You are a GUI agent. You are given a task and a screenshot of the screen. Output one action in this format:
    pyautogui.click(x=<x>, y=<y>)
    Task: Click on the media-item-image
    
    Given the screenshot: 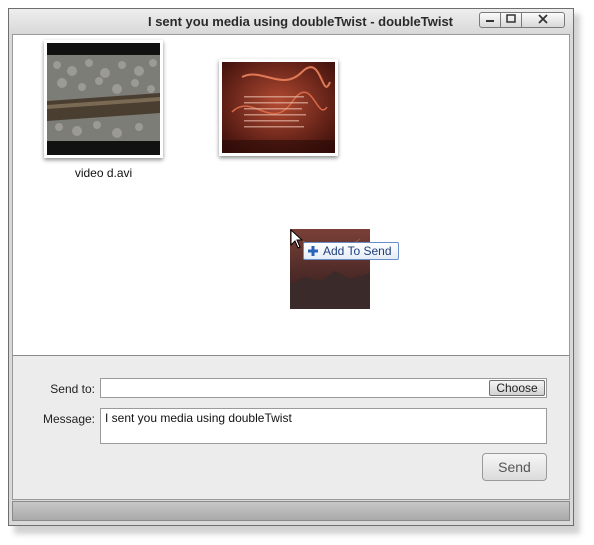 What is the action you would take?
    pyautogui.click(x=278, y=107)
    